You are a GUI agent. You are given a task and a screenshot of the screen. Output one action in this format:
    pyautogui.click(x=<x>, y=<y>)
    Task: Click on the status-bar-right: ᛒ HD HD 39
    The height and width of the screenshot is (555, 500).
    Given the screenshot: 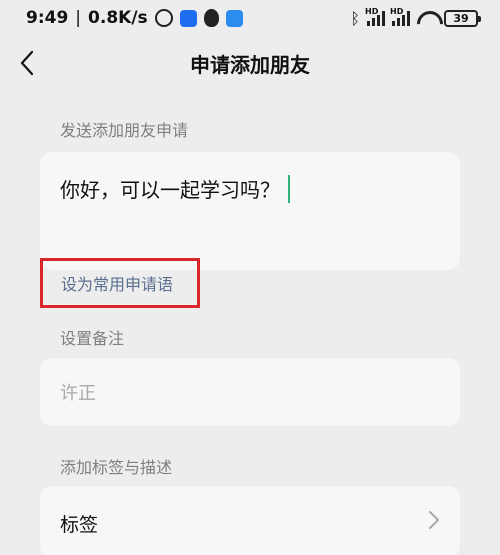 What is the action you would take?
    pyautogui.click(x=415, y=17)
    